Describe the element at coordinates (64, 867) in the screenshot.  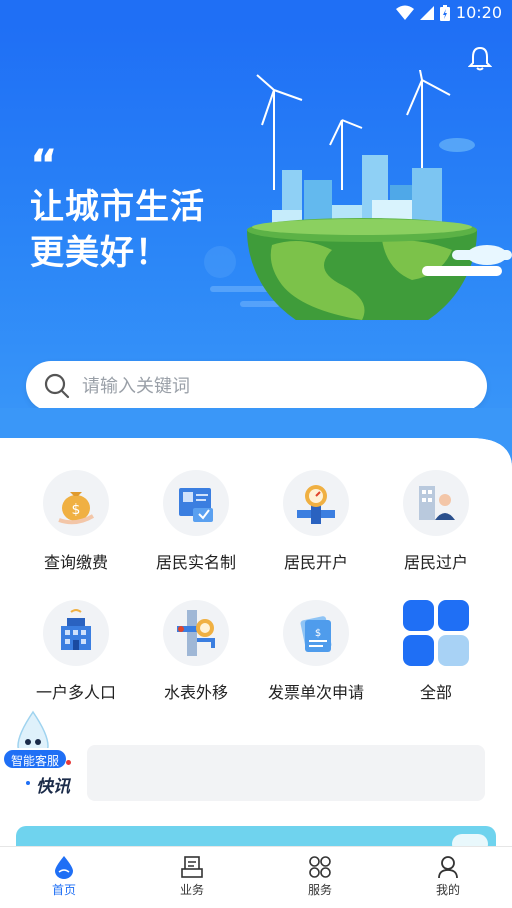
I see `water-drop-icon` at that location.